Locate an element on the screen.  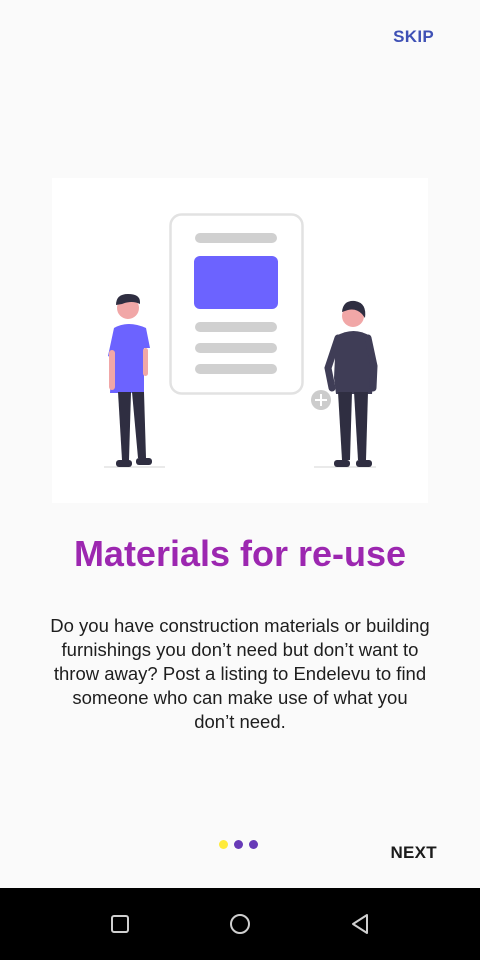
page-indicator is located at coordinates (238, 844).